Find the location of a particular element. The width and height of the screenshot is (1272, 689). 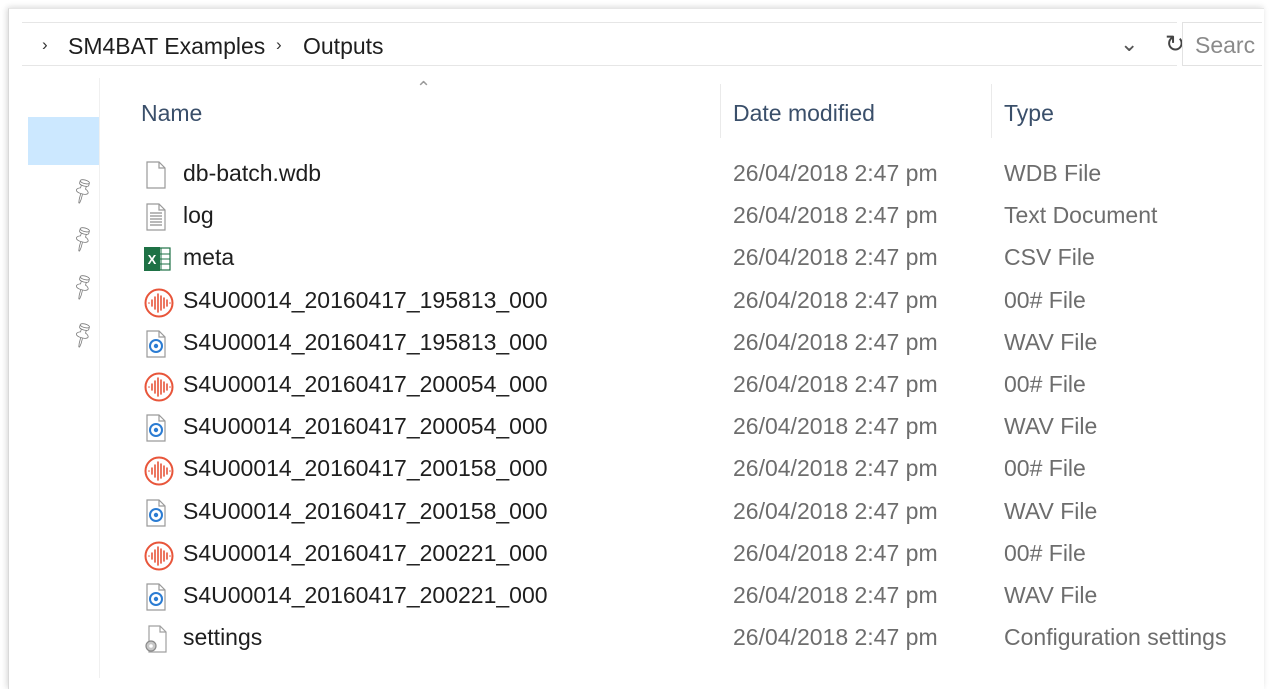

breadcrumb-expand-icon: › is located at coordinates (45, 45).